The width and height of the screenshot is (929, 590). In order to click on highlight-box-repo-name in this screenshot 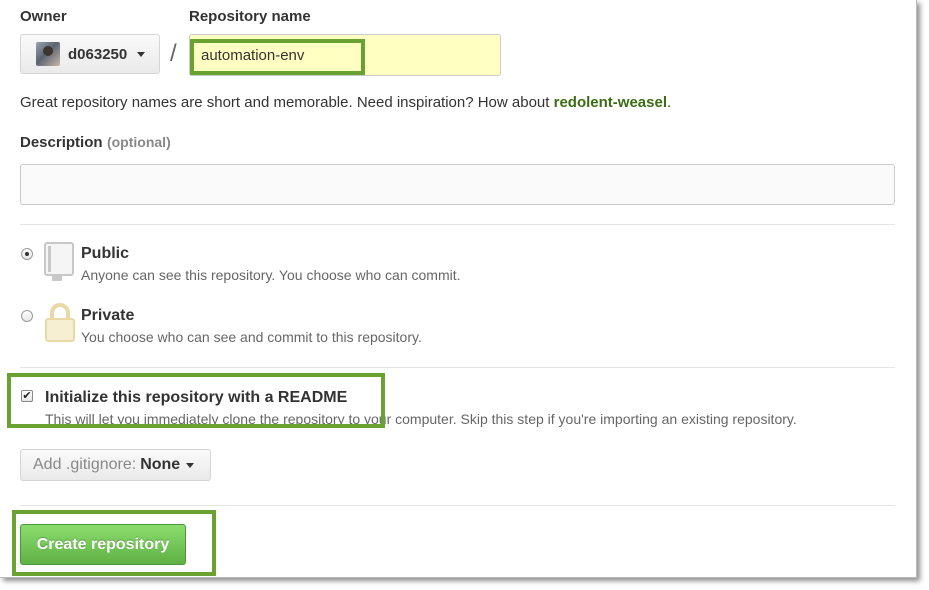, I will do `click(277, 57)`.